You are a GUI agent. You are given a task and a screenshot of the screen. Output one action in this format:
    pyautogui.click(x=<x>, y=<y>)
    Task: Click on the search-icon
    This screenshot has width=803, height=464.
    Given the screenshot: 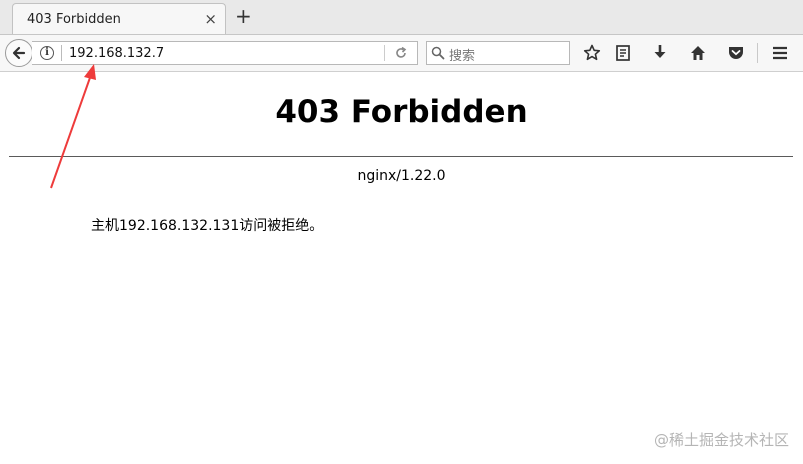 What is the action you would take?
    pyautogui.click(x=438, y=53)
    